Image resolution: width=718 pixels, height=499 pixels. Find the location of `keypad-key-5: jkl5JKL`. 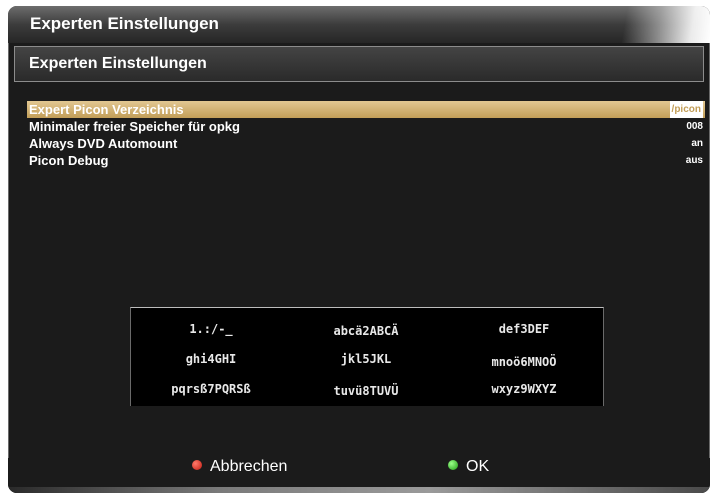

keypad-key-5: jkl5JKL is located at coordinates (366, 359).